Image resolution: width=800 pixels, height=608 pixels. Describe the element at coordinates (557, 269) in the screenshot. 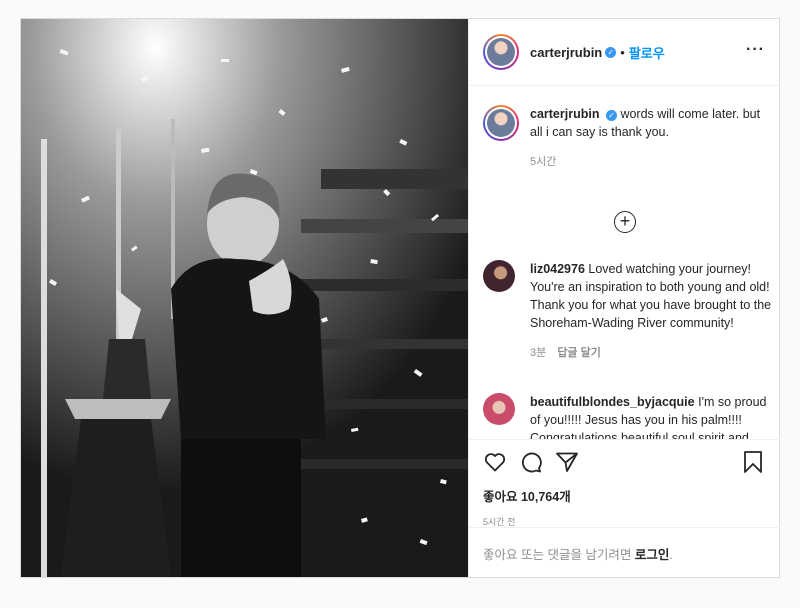

I see `comment-username: liz042976` at that location.